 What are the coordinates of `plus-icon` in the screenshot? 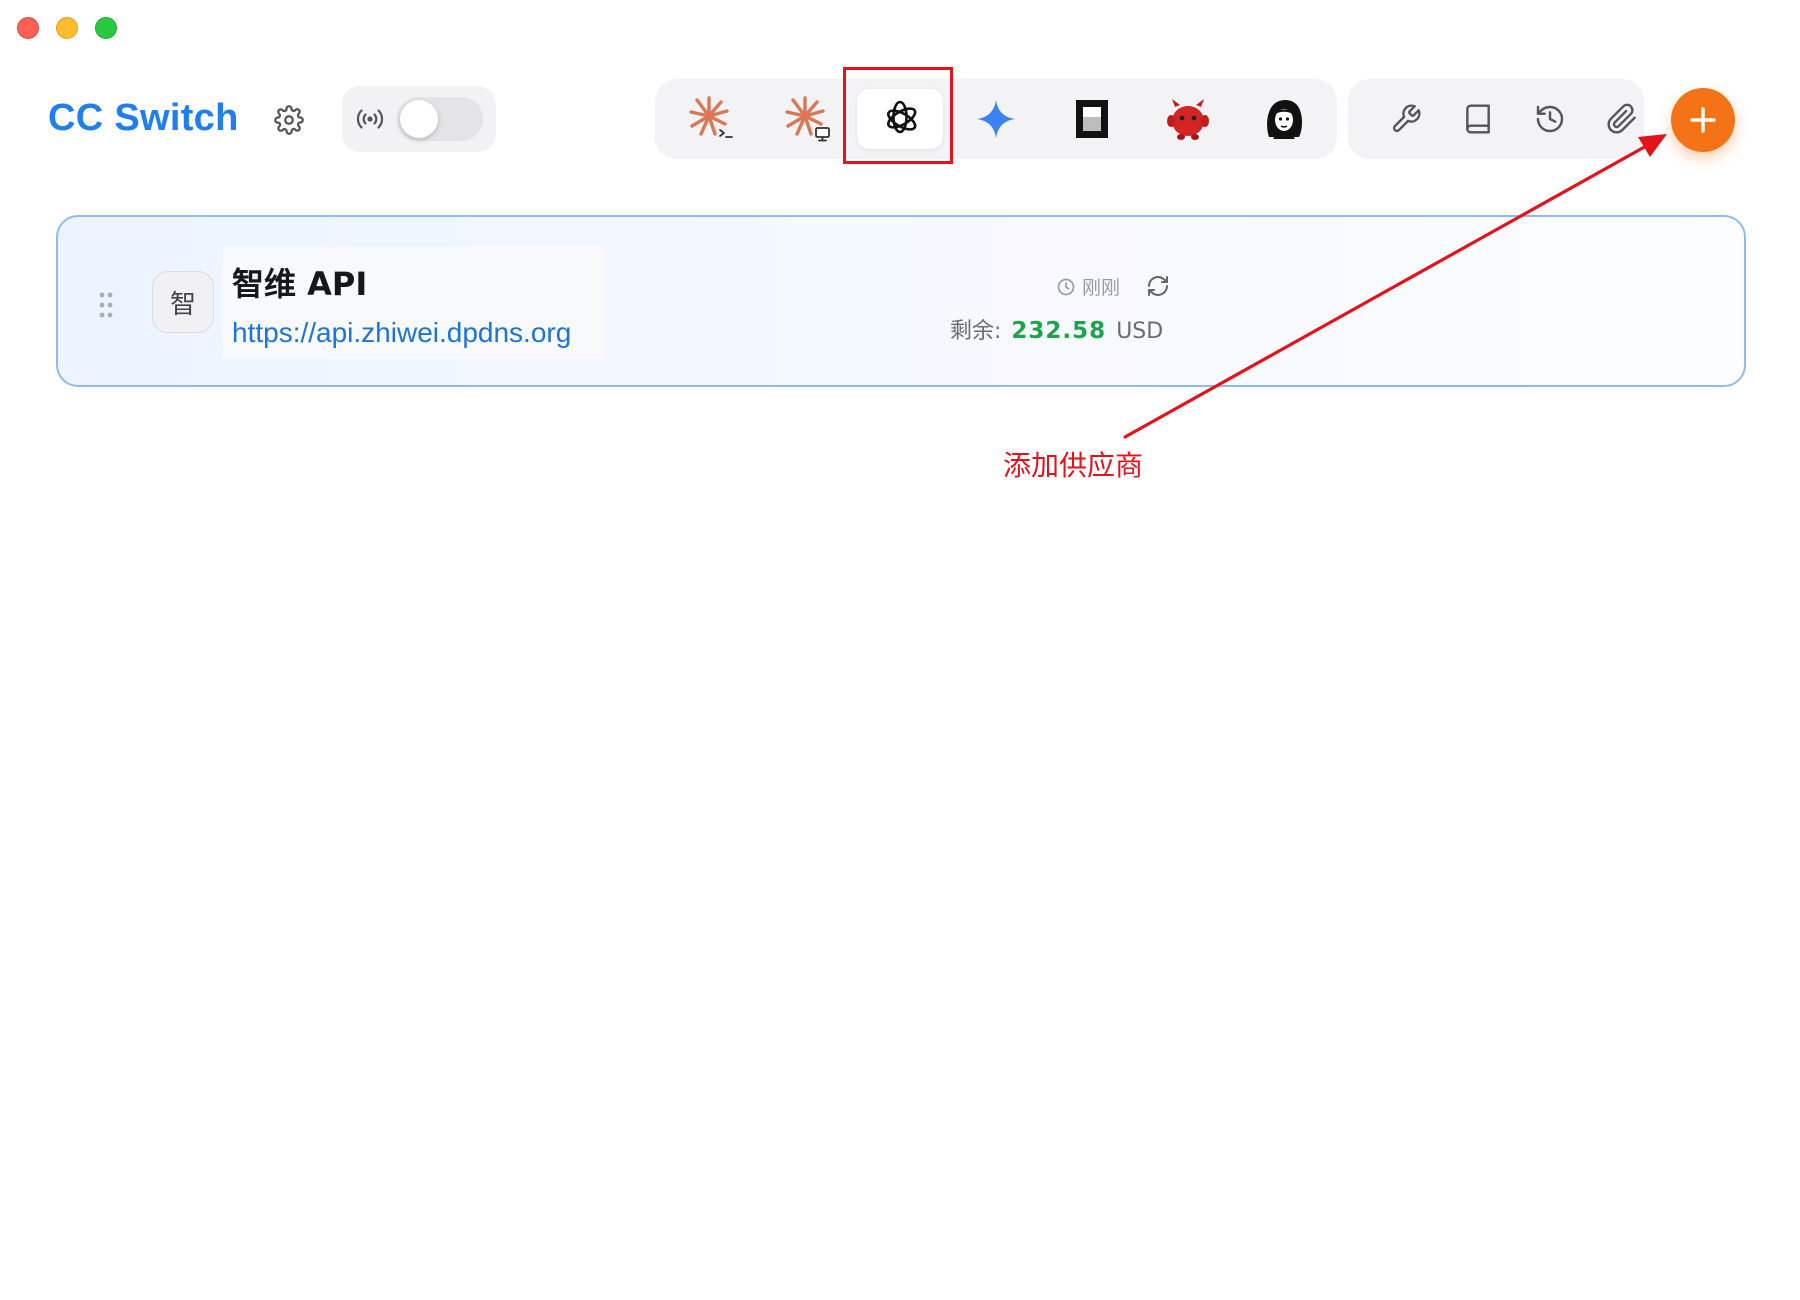 It's located at (1703, 120).